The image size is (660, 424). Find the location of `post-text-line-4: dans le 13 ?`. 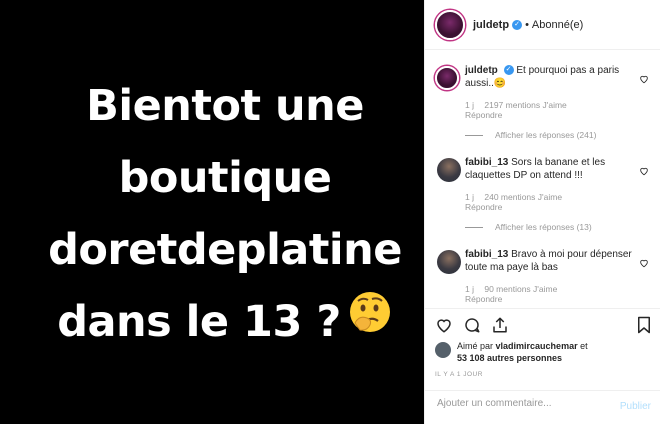

post-text-line-4: dans le 13 ? is located at coordinates (225, 323).